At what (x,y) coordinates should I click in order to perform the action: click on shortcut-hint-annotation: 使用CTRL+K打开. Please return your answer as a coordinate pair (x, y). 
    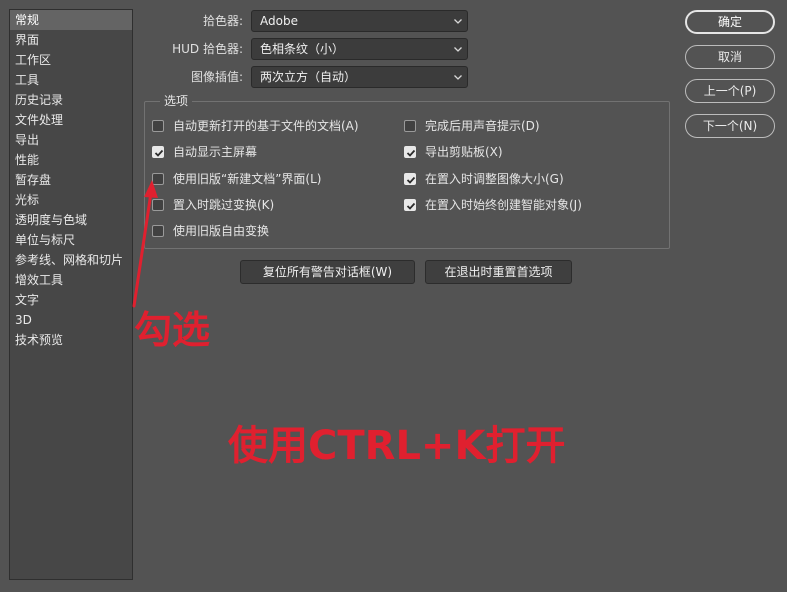
    Looking at the image, I should click on (397, 446).